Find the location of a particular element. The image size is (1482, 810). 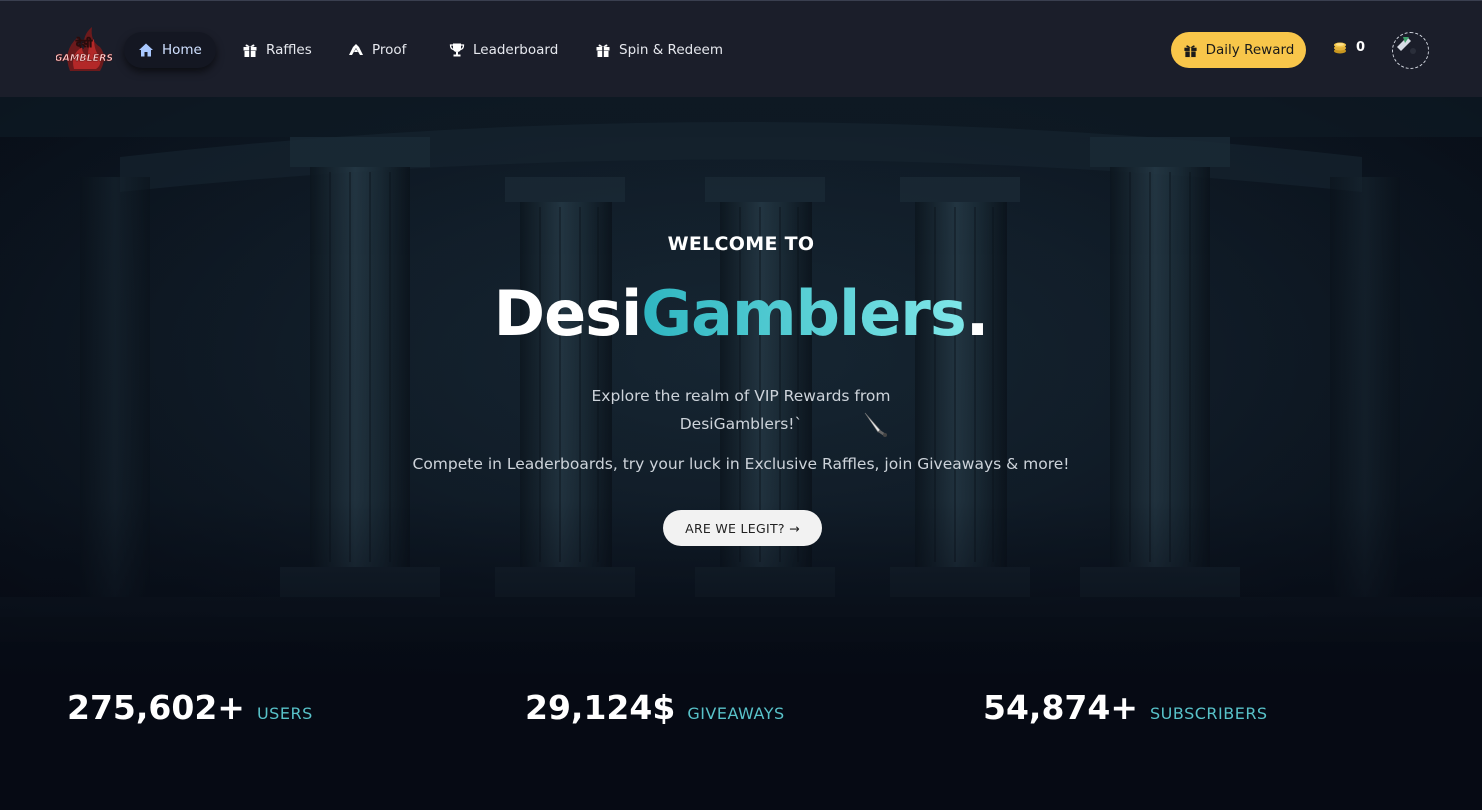

welcome-heading: WELCOME TO is located at coordinates (741, 244).